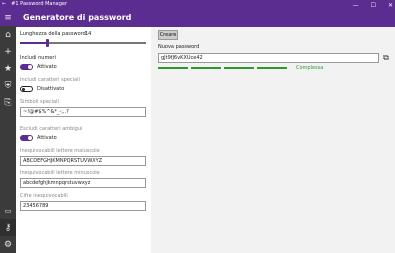  Describe the element at coordinates (47, 67) in the screenshot. I see `include-numbers-state: Attivato` at that location.